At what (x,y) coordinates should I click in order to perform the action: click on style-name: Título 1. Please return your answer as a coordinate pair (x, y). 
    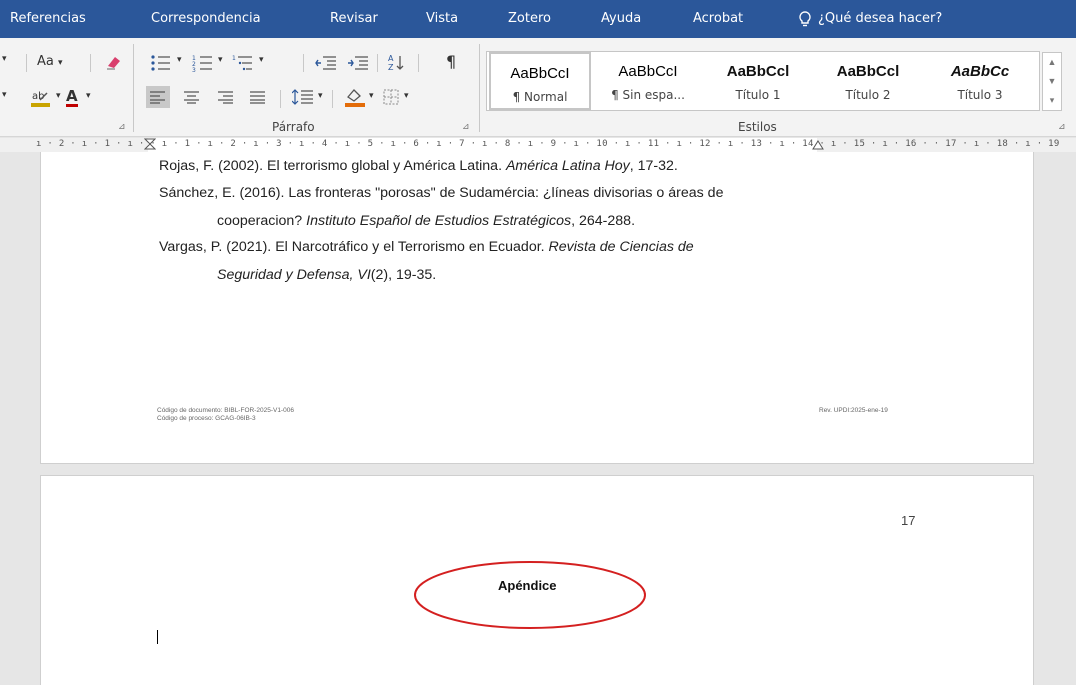
    Looking at the image, I should click on (758, 95).